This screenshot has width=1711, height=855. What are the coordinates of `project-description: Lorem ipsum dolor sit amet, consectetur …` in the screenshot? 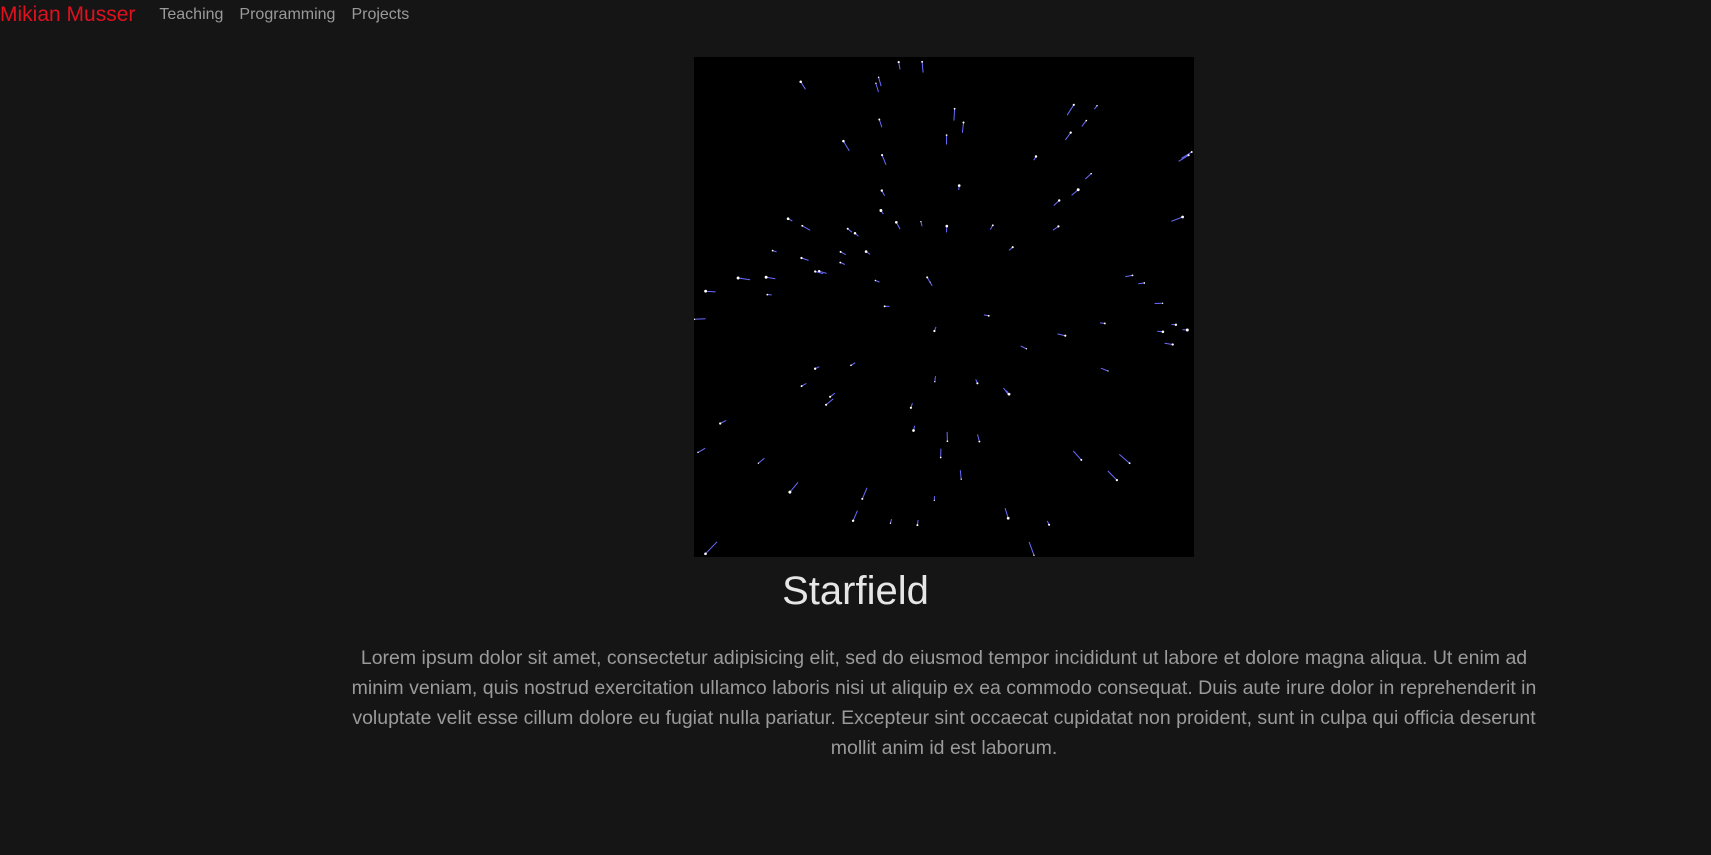 It's located at (944, 703).